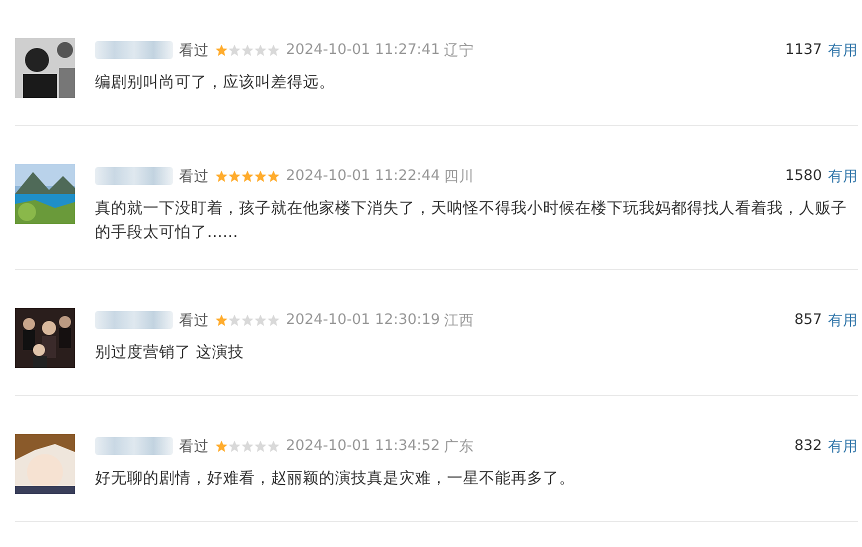 This screenshot has height=547, width=862. I want to click on vote-count: 1137, so click(803, 50).